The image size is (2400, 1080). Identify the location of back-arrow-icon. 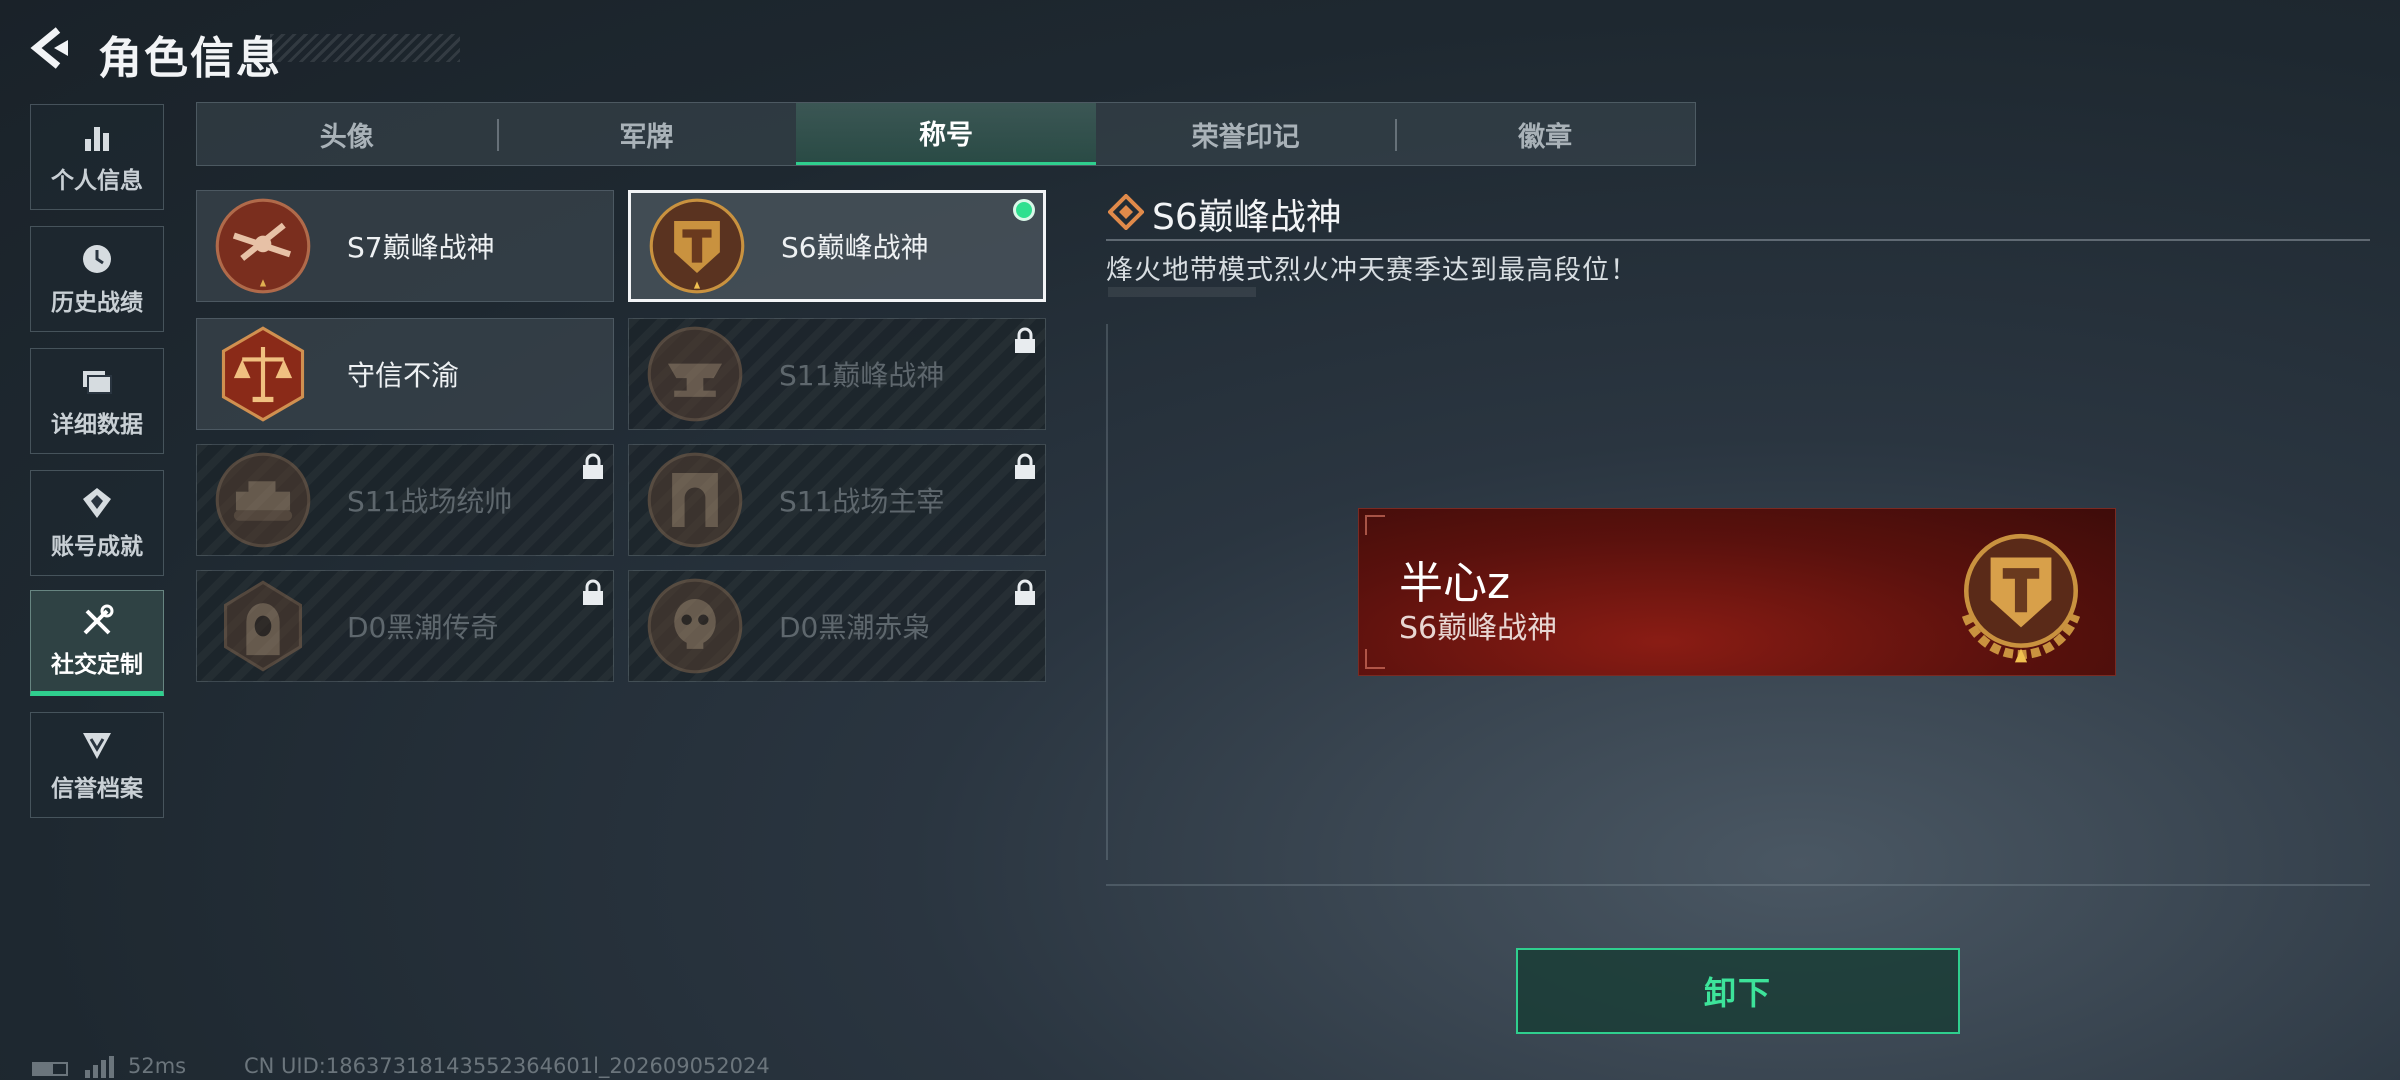
(50, 48).